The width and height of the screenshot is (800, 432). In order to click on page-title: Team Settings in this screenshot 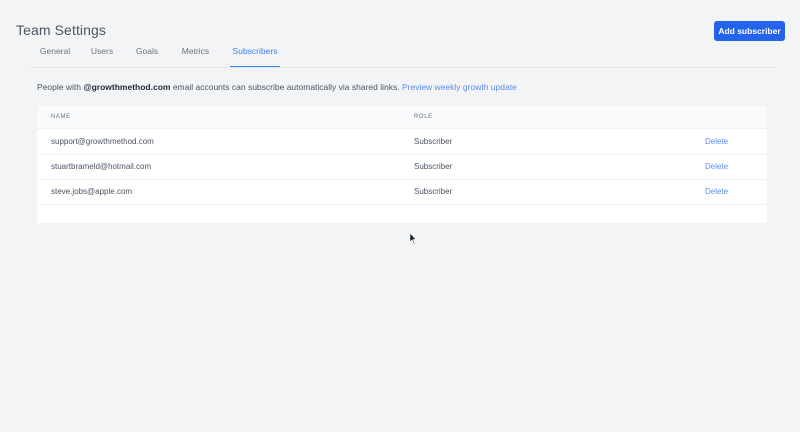, I will do `click(61, 30)`.